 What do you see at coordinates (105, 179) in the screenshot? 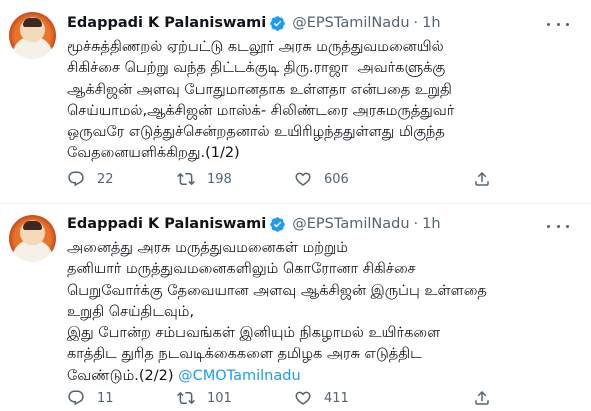
I see `reply-count: 22` at bounding box center [105, 179].